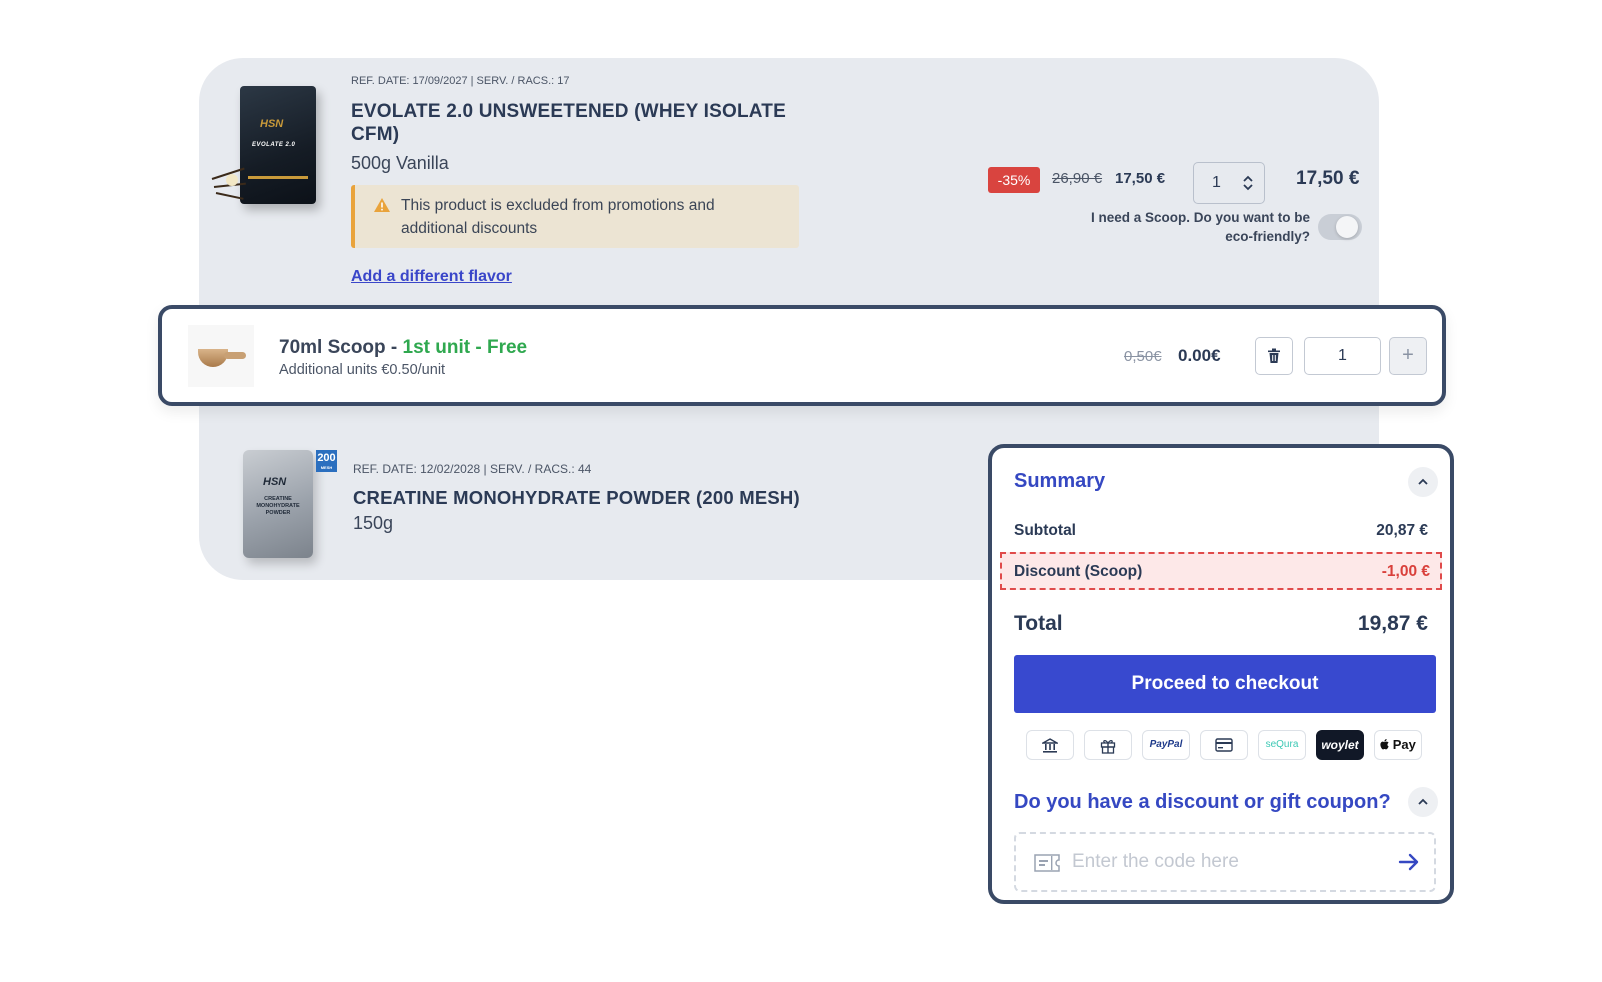 This screenshot has height=982, width=1602. I want to click on vanilla-decoration, so click(229, 183).